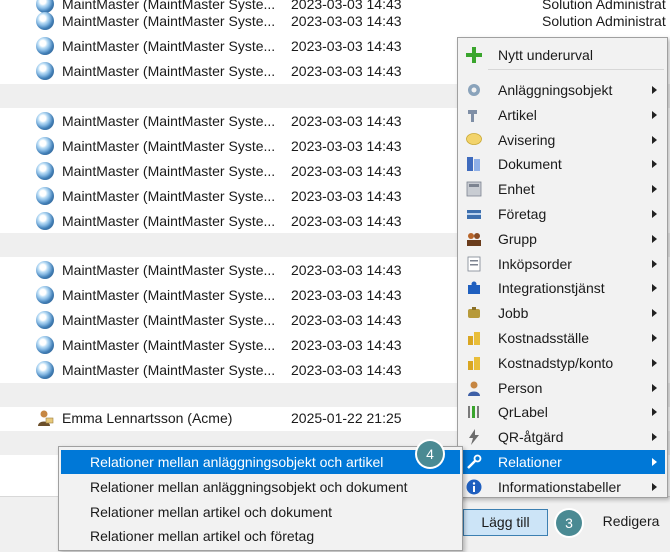 The height and width of the screenshot is (552, 670). I want to click on row-date: 2025-01-22 21:25, so click(346, 418).